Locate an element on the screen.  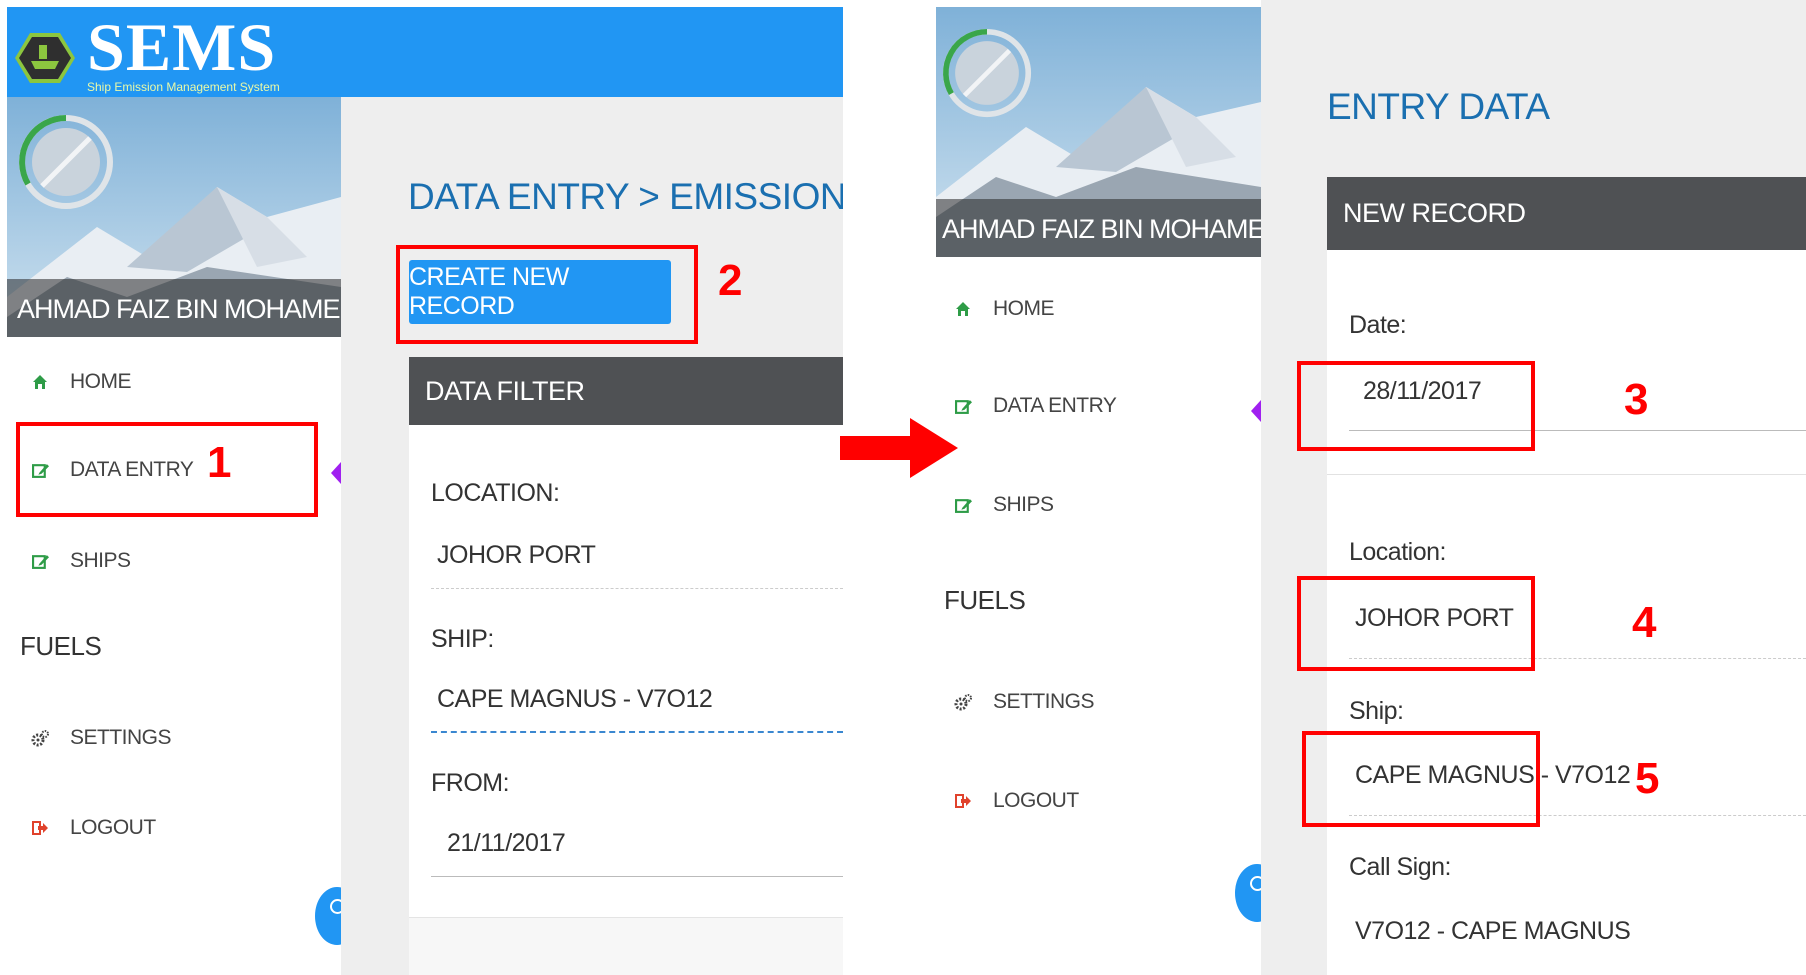
step-number-2: 2 is located at coordinates (730, 280).